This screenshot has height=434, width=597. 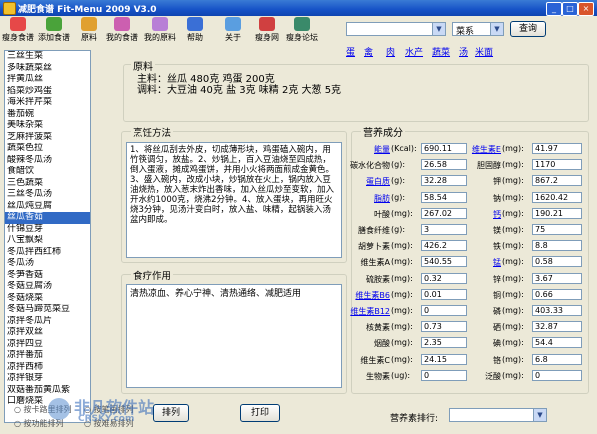 I want to click on nutrient-label: 维生素B6, so click(x=360, y=295).